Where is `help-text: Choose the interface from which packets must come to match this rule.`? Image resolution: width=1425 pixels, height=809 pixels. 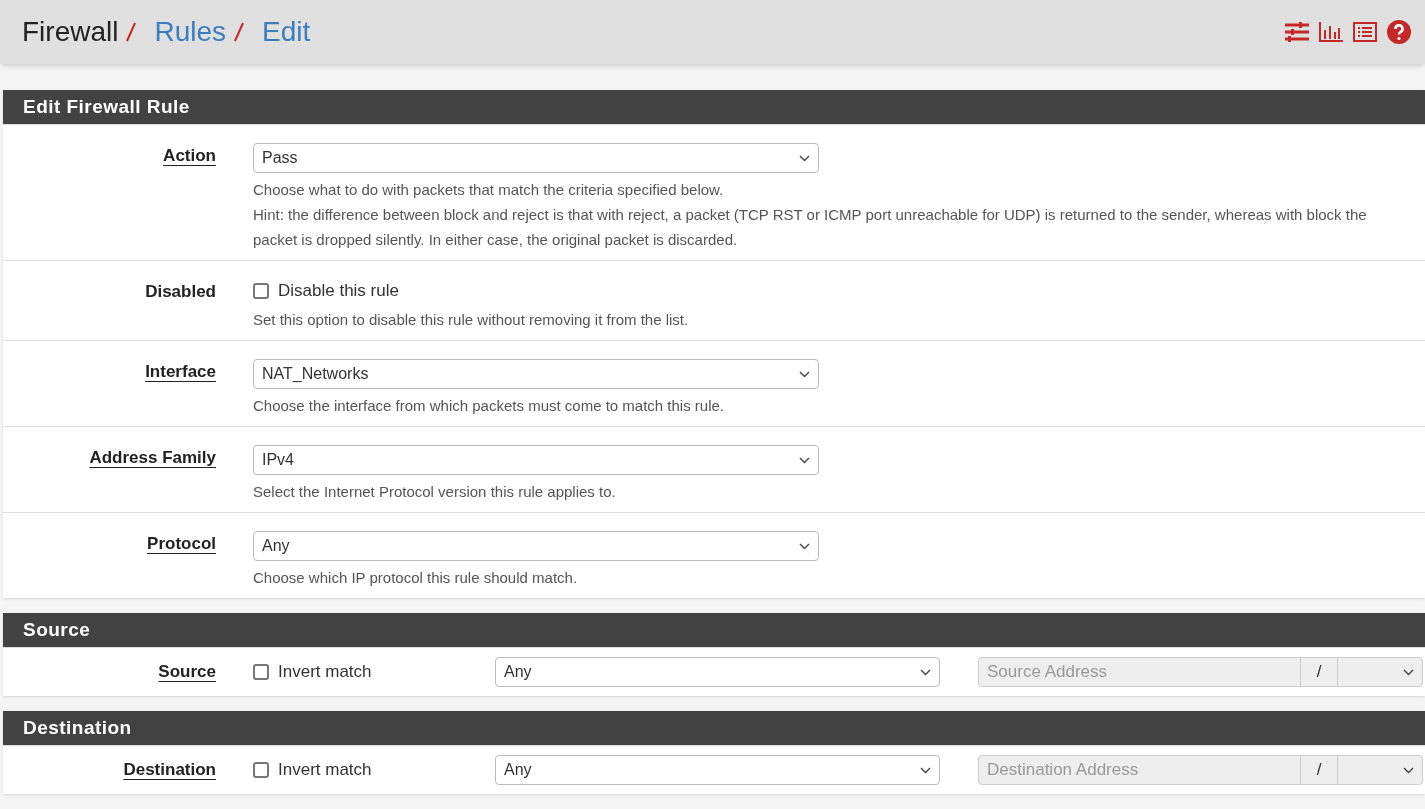
help-text: Choose the interface from which packets must come to match this rule. is located at coordinates (489, 406).